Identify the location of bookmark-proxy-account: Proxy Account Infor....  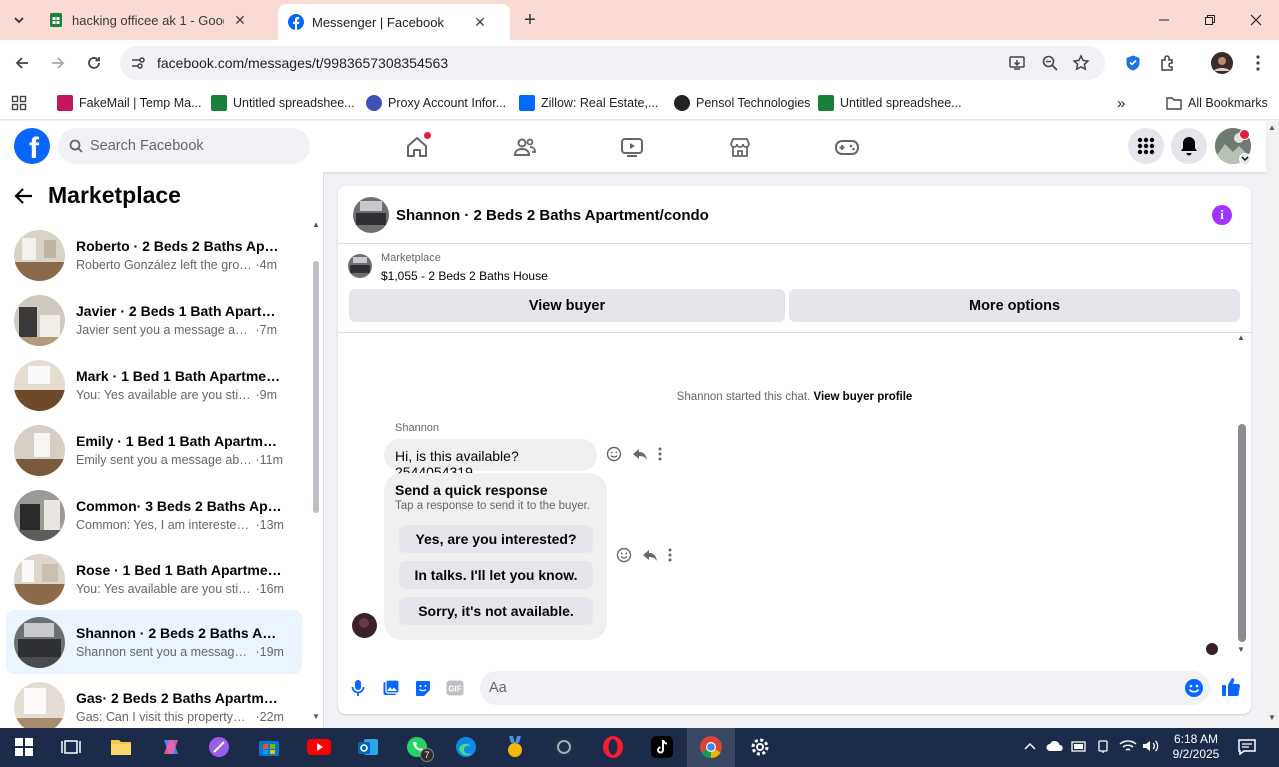
(436, 103).